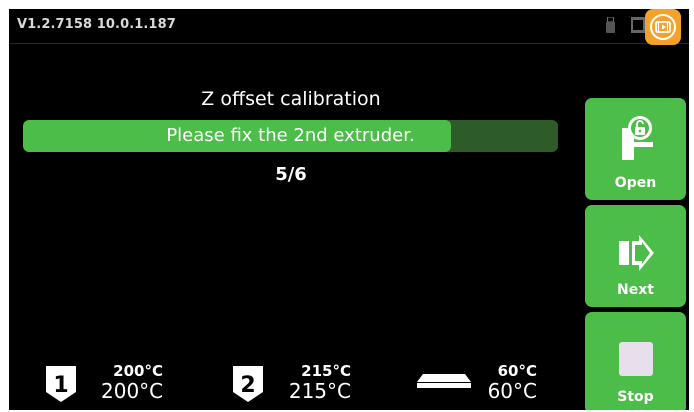  I want to click on heated-bed-icon, so click(444, 381).